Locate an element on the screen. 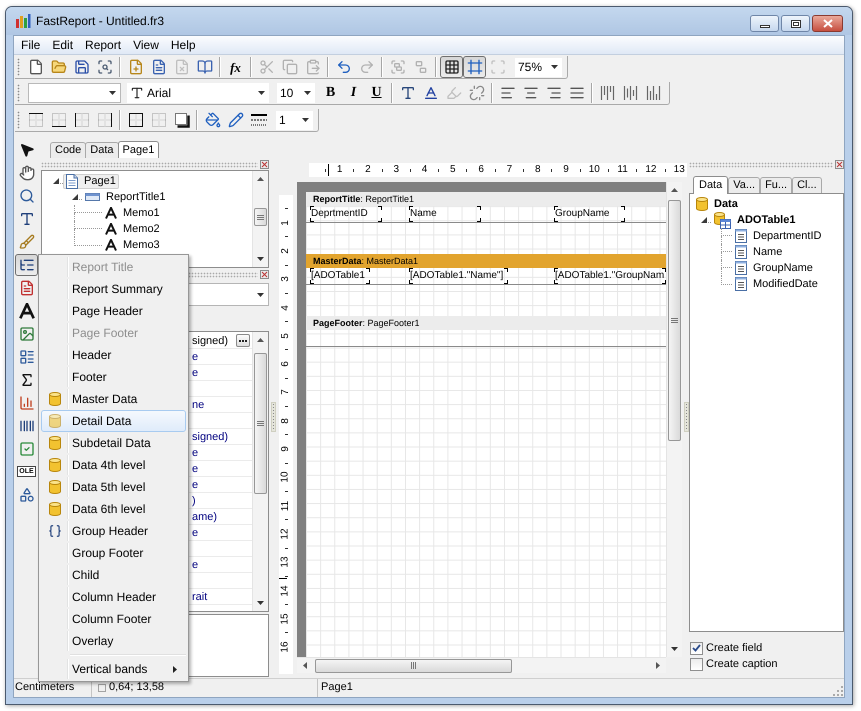 The width and height of the screenshot is (861, 711). top-border-icon is located at coordinates (36, 120).